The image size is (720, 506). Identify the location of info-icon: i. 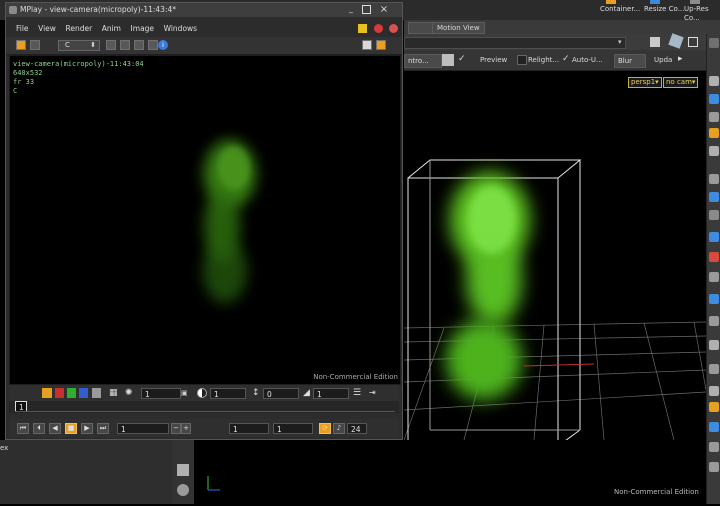
(163, 45).